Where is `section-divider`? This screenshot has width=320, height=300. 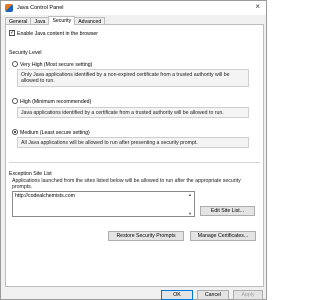 section-divider is located at coordinates (134, 162).